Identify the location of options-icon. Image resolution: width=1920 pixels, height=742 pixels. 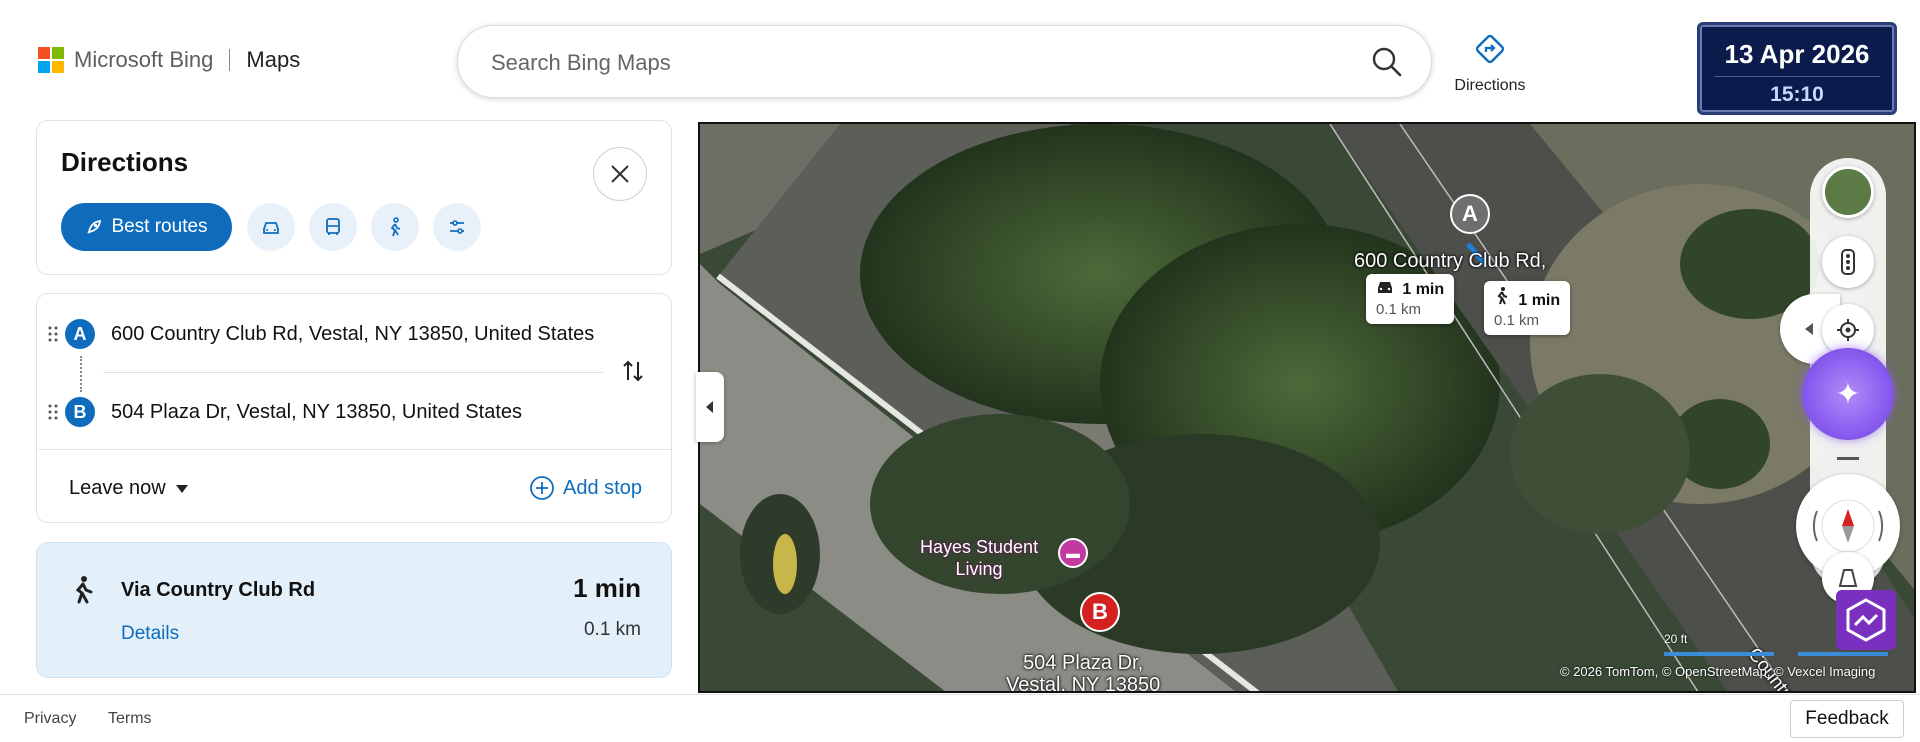
(457, 227).